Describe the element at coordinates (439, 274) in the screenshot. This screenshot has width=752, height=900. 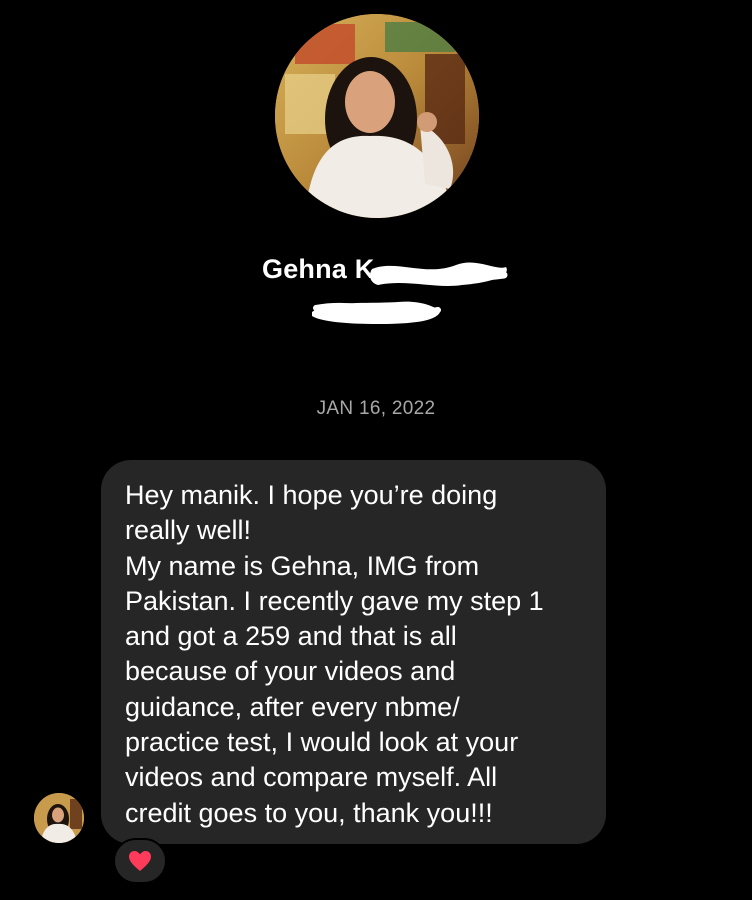
I see `redaction-mark` at that location.